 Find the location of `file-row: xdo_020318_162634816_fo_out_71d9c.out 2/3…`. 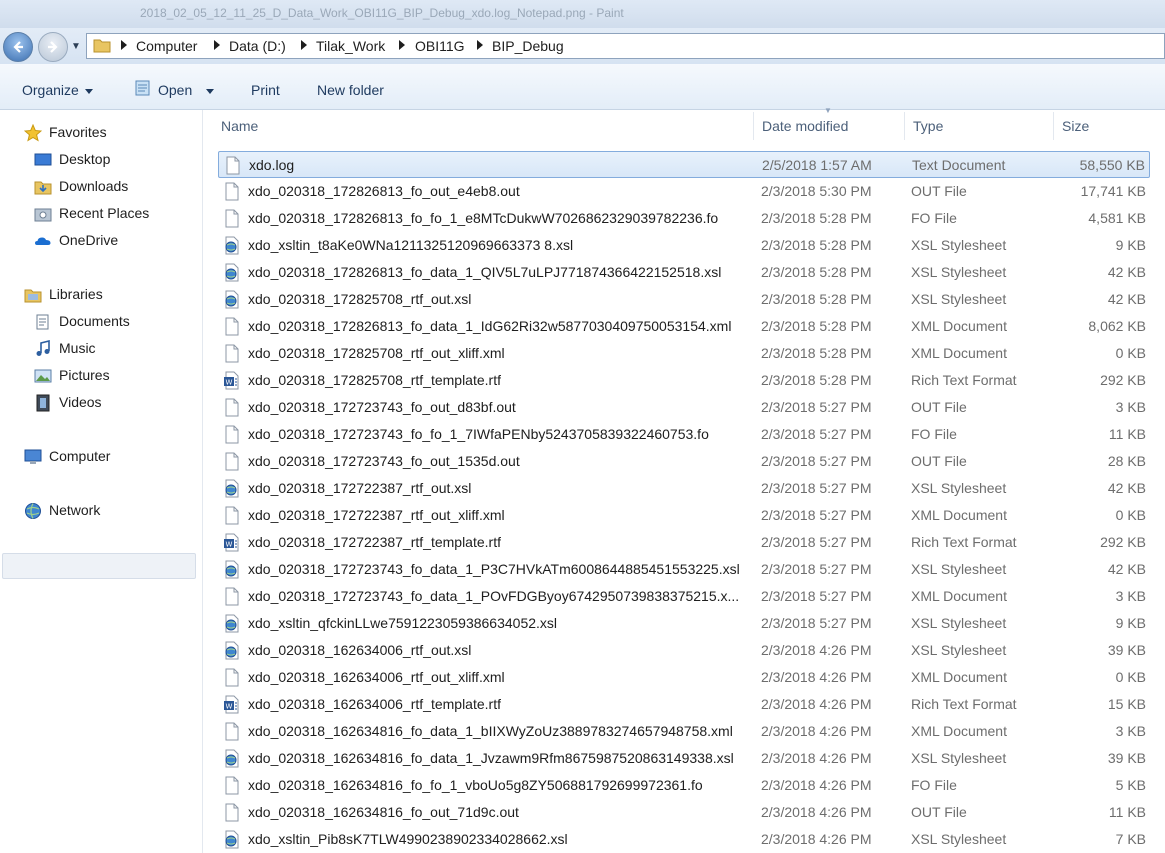

file-row: xdo_020318_162634816_fo_out_71d9c.out 2/3… is located at coordinates (684, 812).